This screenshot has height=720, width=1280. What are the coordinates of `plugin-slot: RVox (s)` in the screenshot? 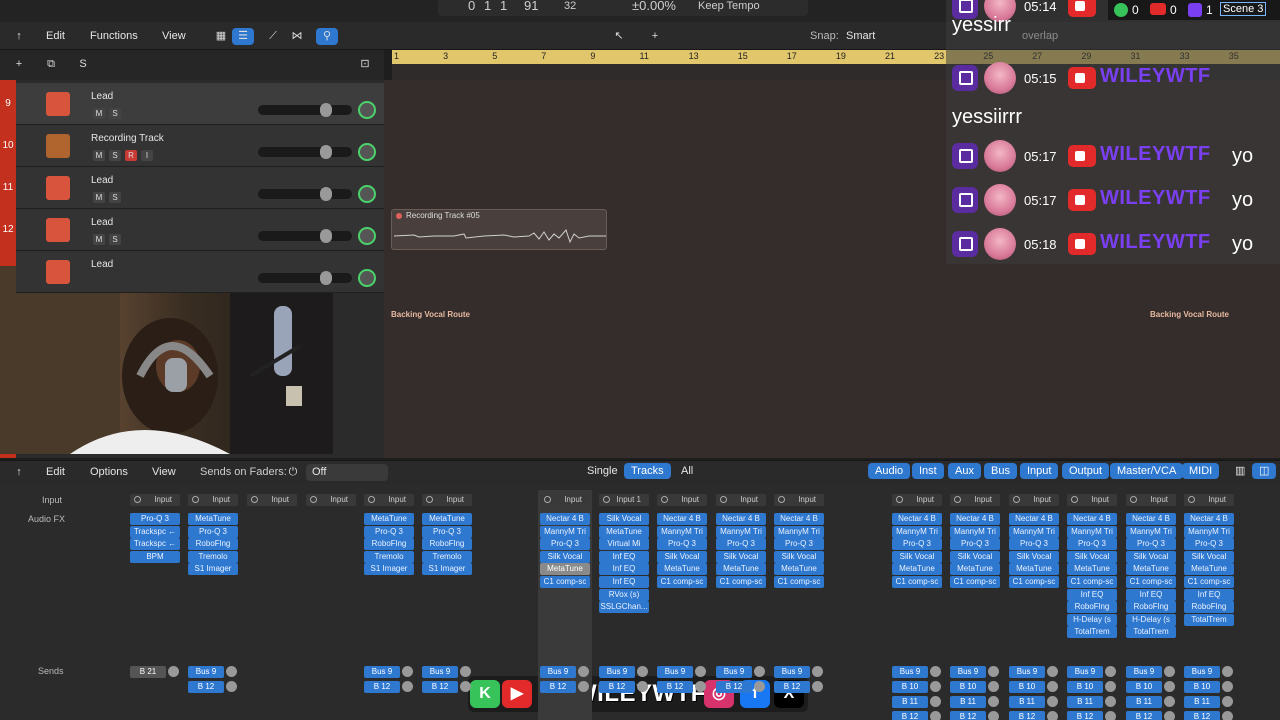 It's located at (624, 594).